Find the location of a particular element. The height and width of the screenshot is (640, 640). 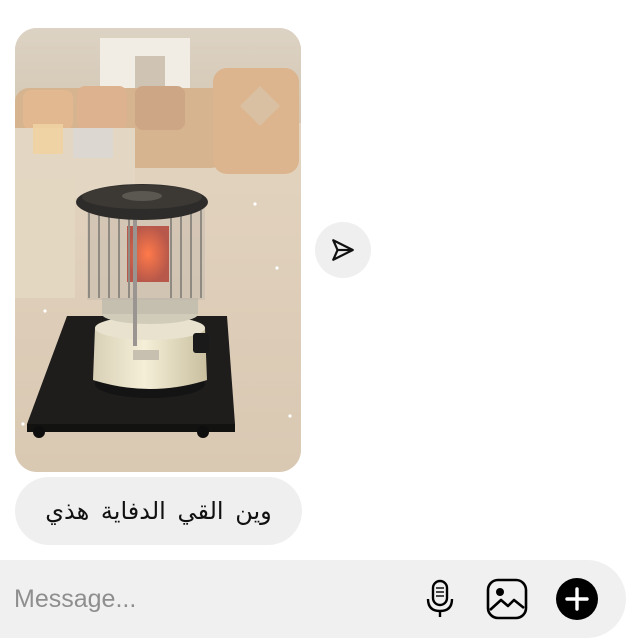

text-message-bubble: وين القي الدفاية هذي is located at coordinates (158, 511).